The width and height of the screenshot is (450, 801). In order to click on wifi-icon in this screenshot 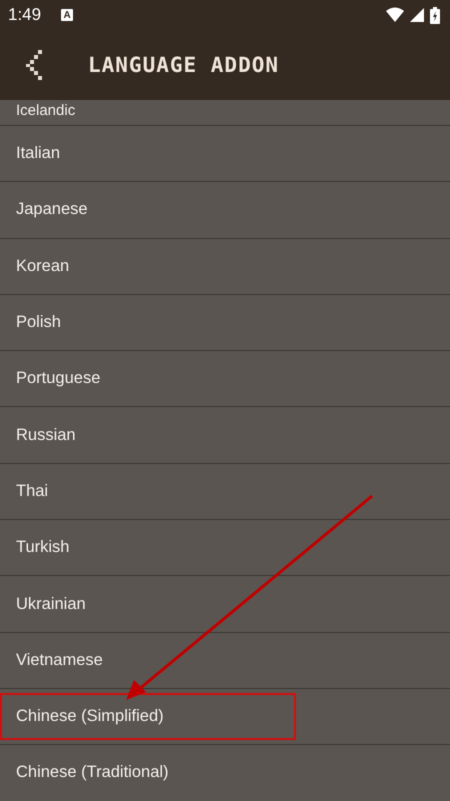, I will do `click(395, 15)`.